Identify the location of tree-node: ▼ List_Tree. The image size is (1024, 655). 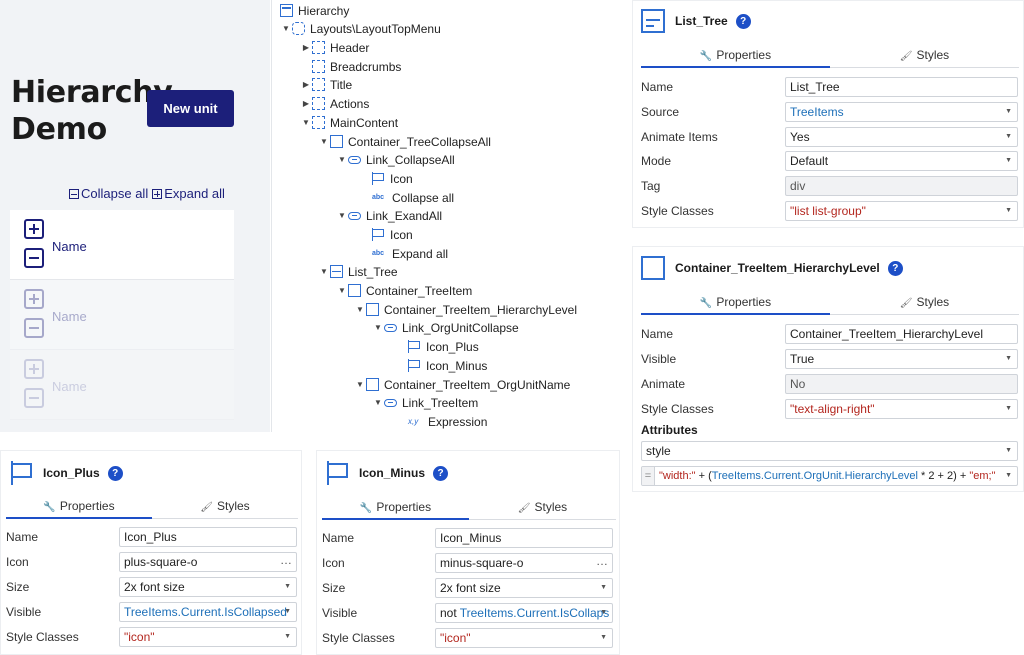
(358, 271).